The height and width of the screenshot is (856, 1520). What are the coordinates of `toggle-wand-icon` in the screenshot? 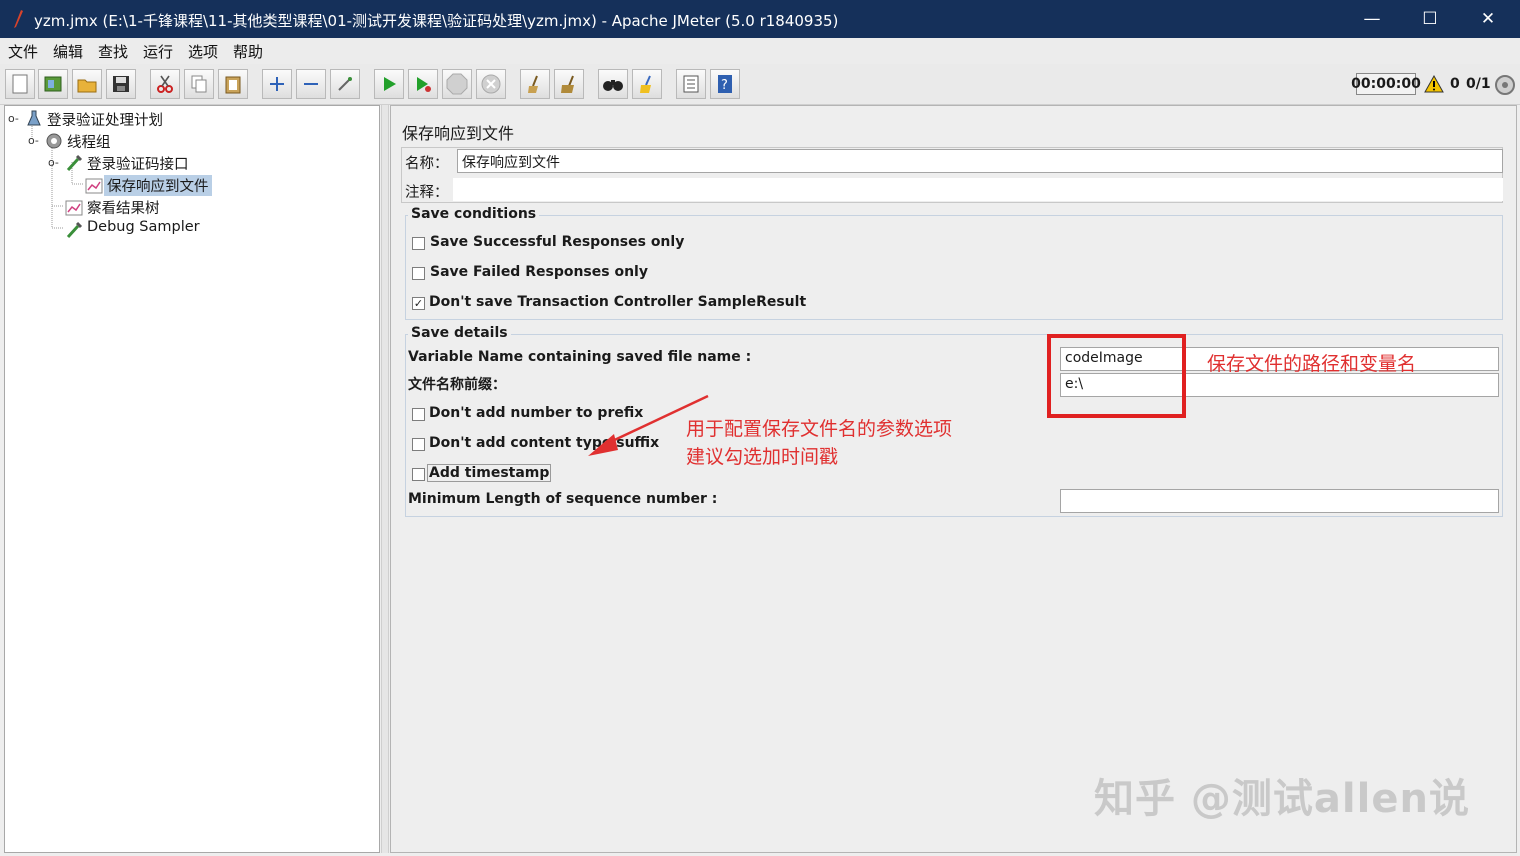 It's located at (345, 84).